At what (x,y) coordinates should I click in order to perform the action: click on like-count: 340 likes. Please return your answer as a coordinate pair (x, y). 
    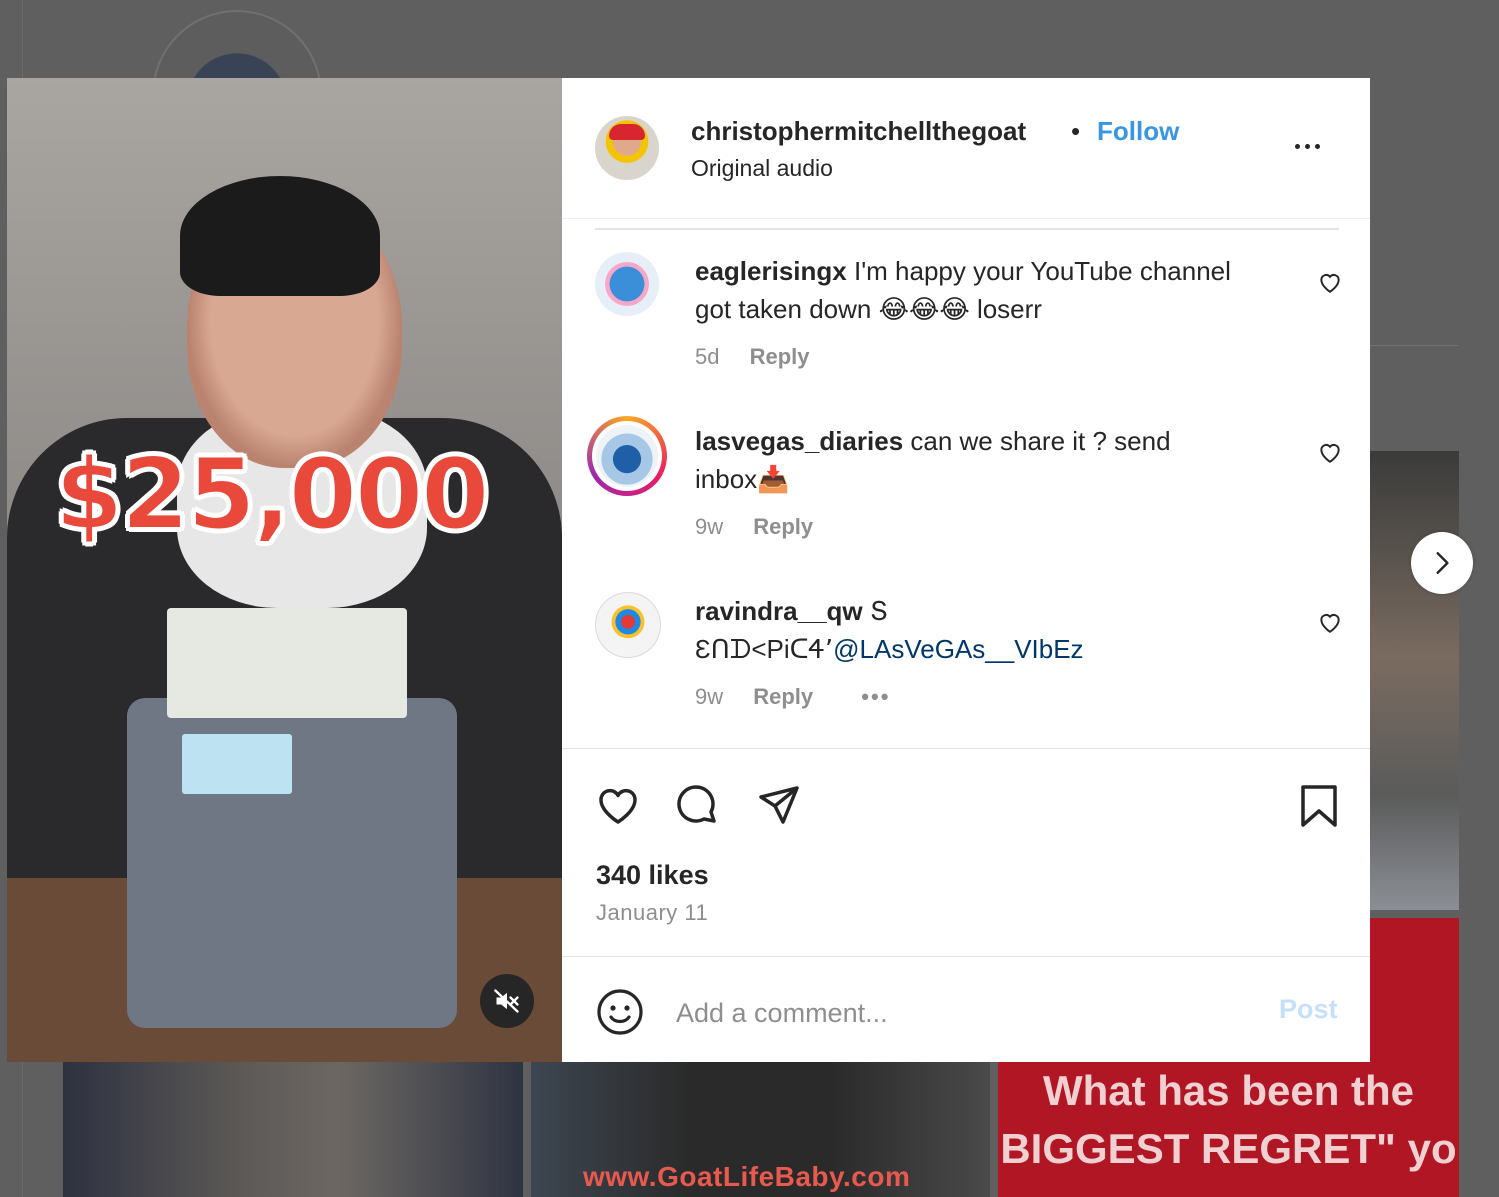
    Looking at the image, I should click on (652, 875).